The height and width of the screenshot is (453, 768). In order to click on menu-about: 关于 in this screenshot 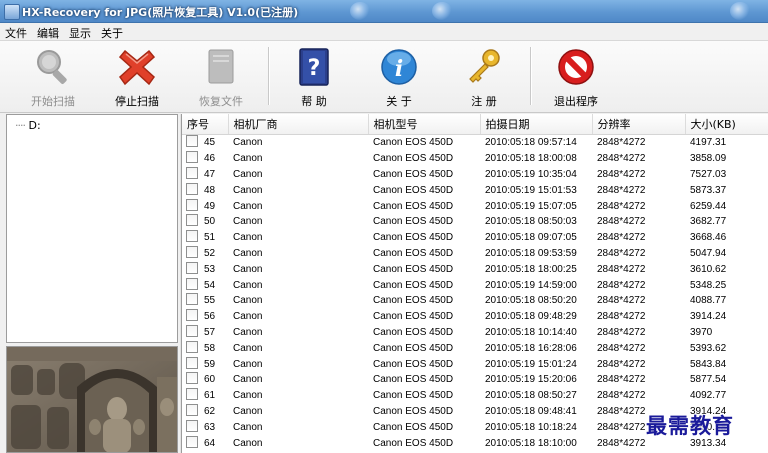, I will do `click(112, 32)`.